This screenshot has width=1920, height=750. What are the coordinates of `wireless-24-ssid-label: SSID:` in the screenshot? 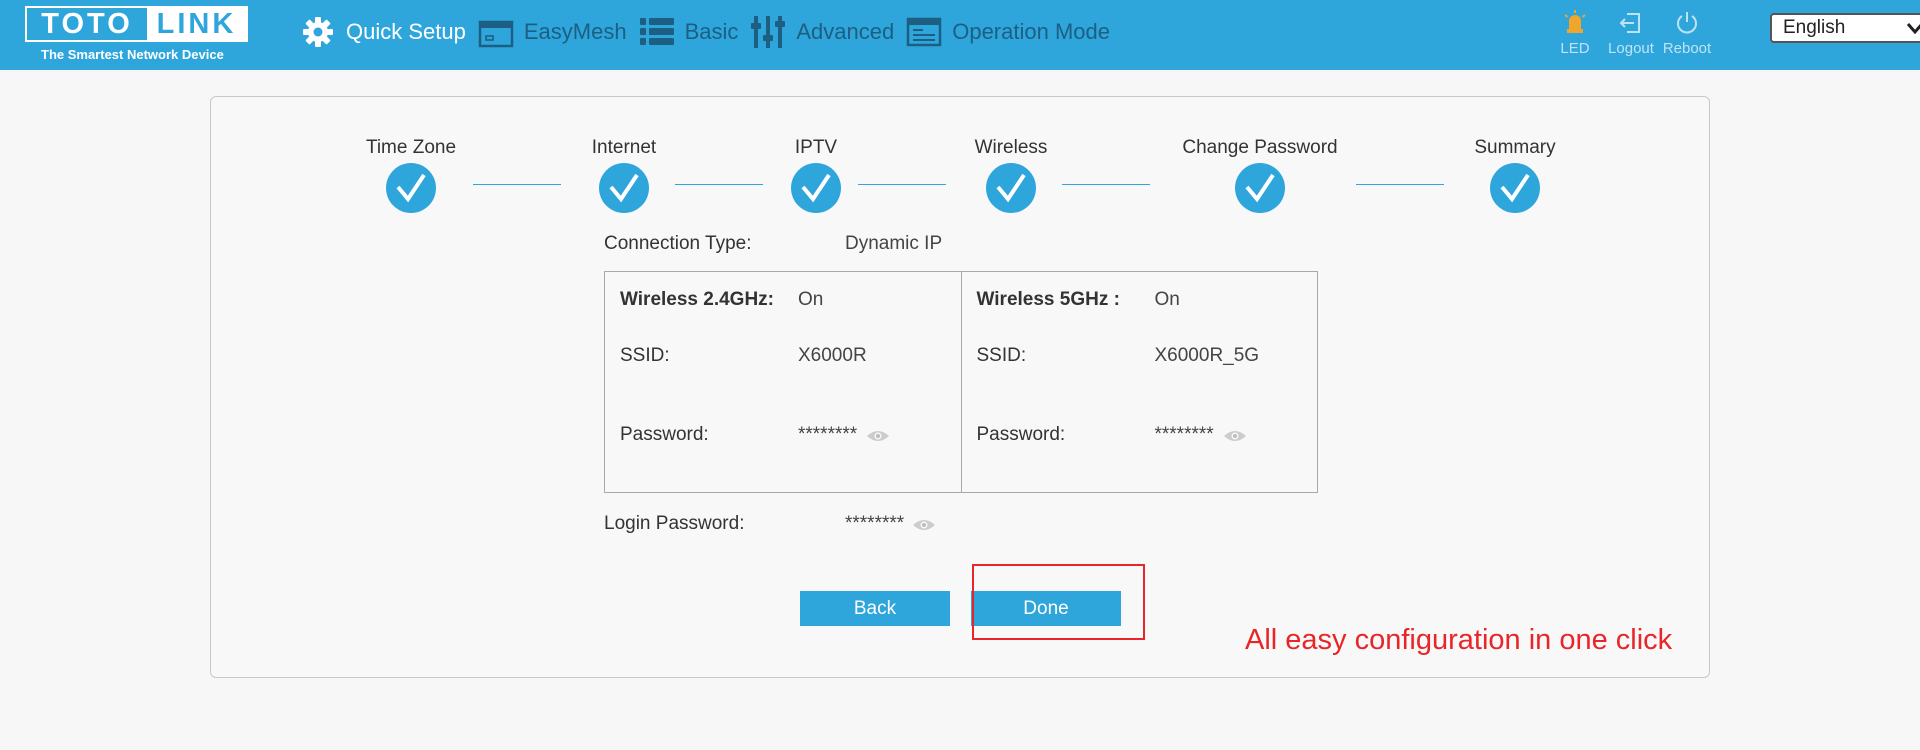 It's located at (645, 355).